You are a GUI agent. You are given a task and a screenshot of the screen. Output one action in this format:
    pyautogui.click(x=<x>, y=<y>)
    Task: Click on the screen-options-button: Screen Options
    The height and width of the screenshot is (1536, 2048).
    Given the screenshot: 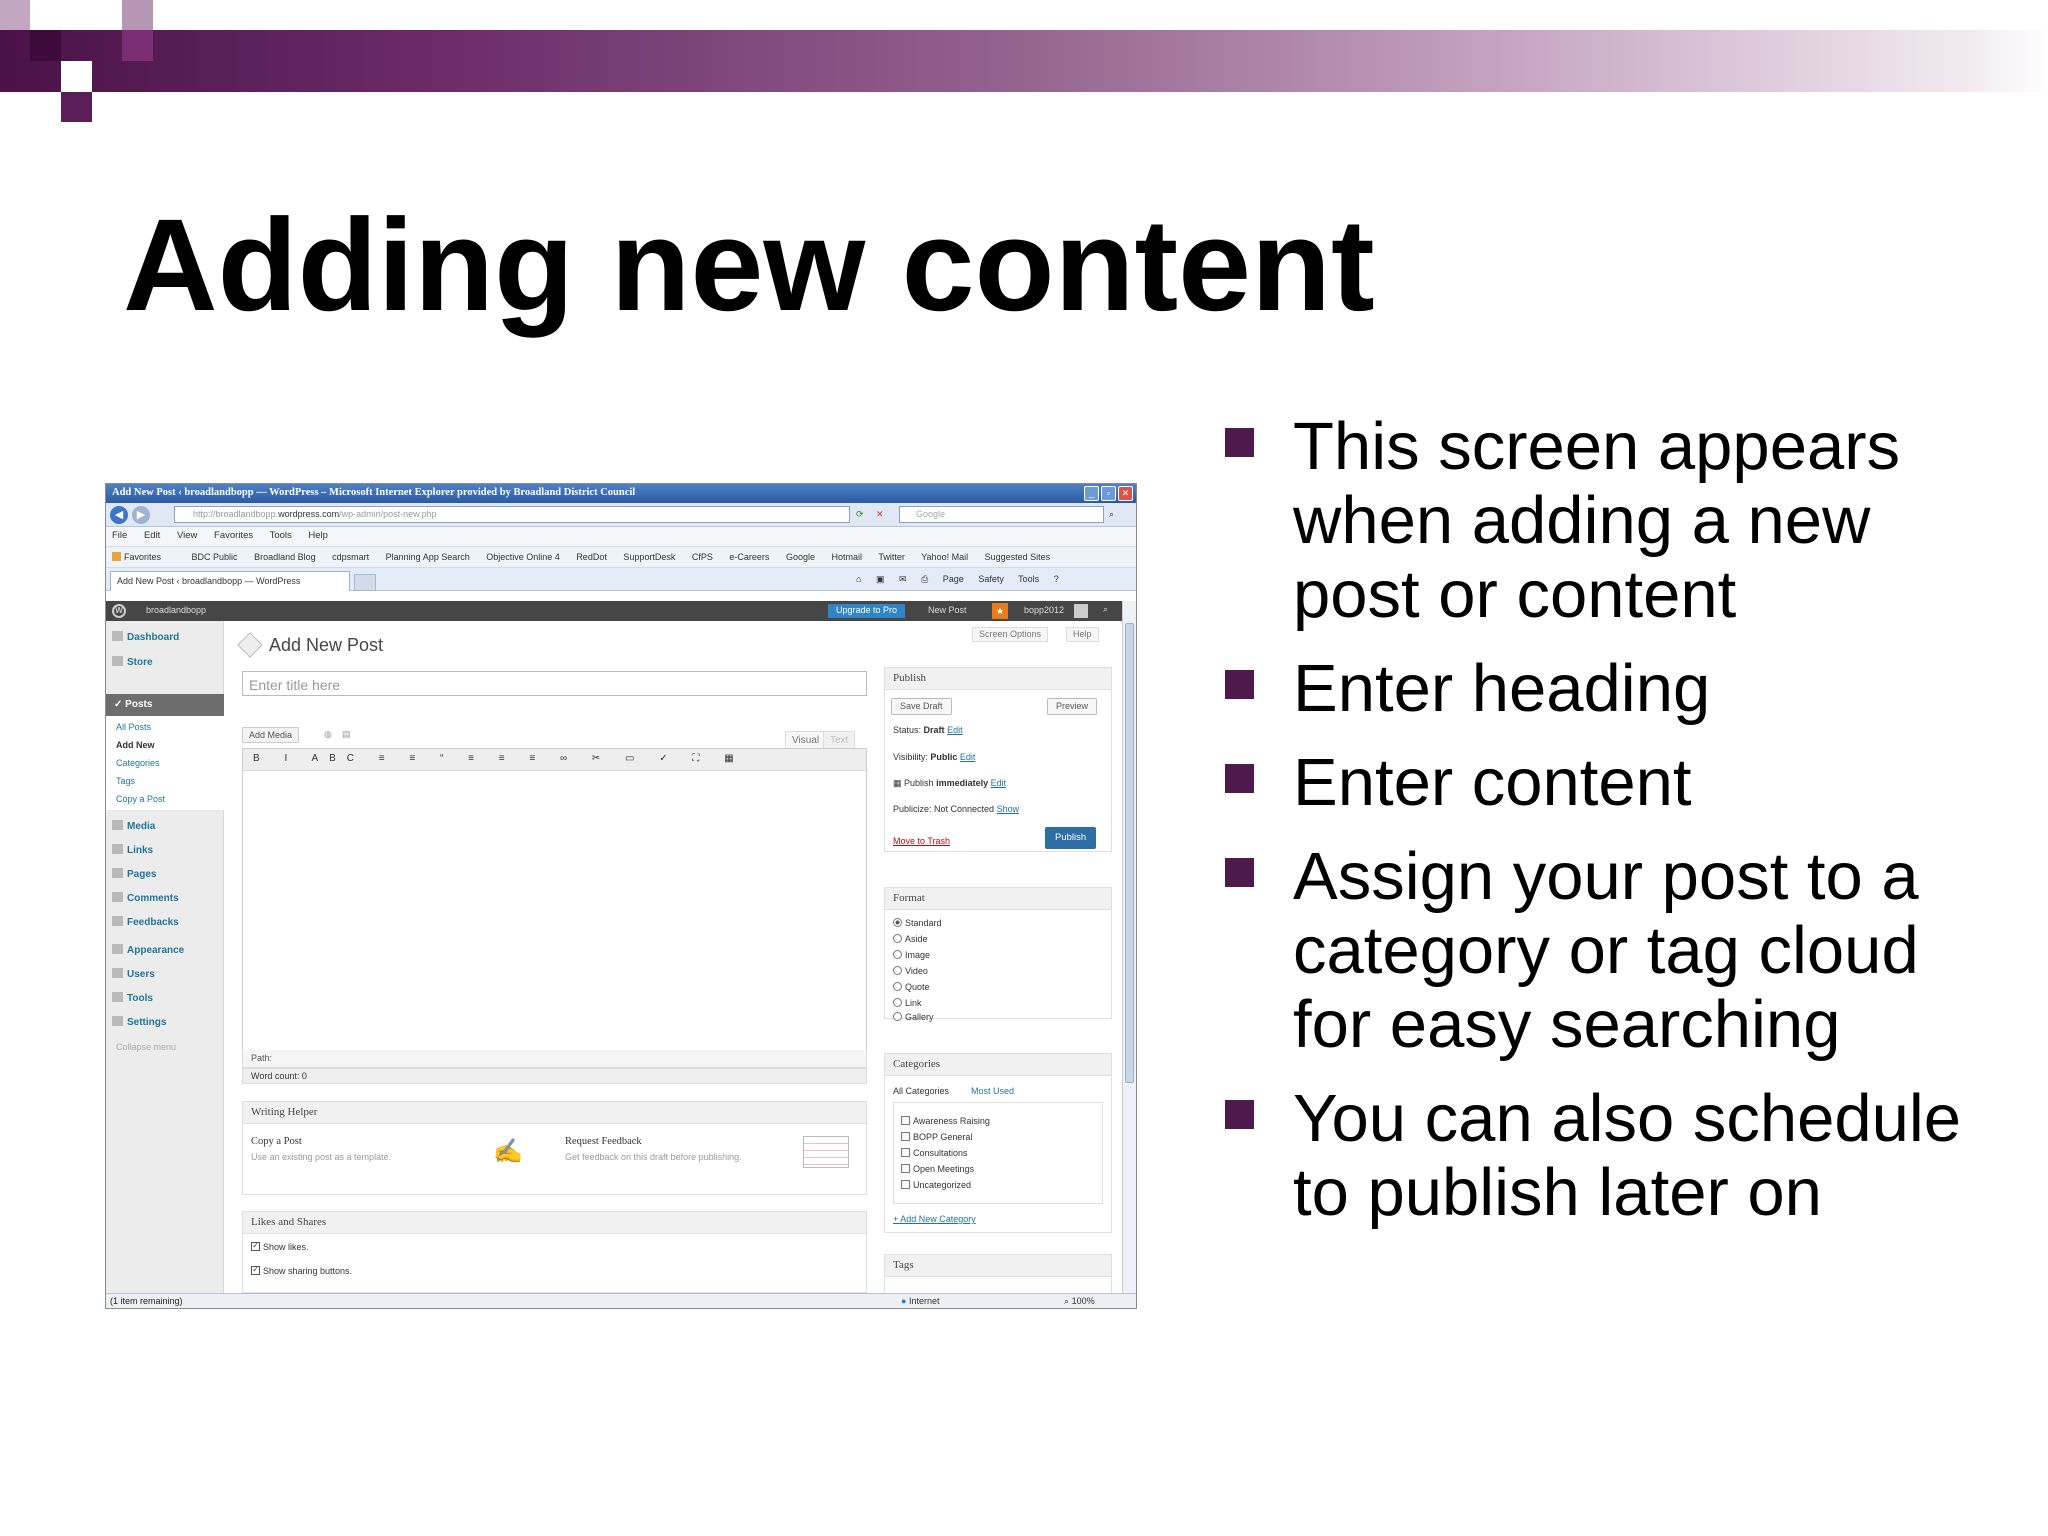 What is the action you would take?
    pyautogui.click(x=1010, y=634)
    